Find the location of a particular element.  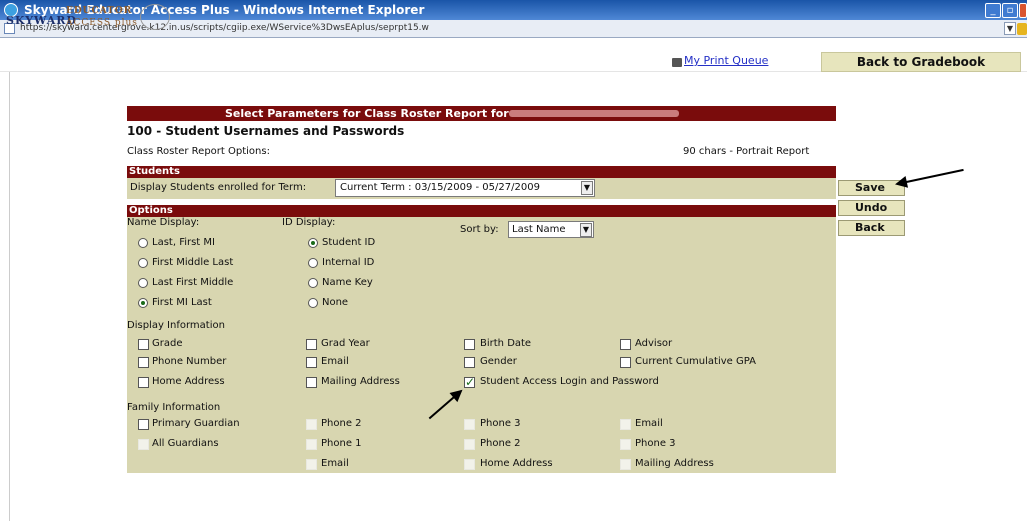

checkbox-label: Birth Date is located at coordinates (506, 343).